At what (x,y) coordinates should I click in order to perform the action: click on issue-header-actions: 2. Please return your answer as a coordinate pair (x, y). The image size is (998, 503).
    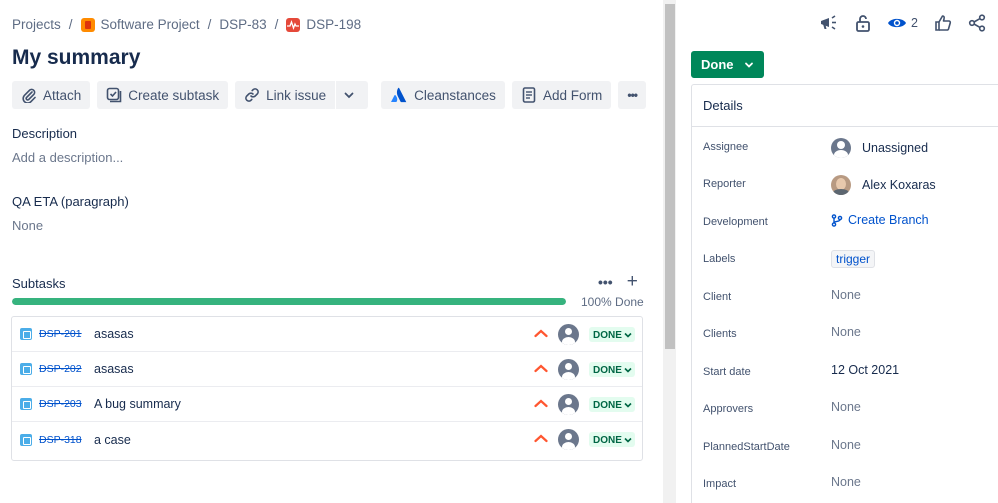
    Looking at the image, I should click on (908, 23).